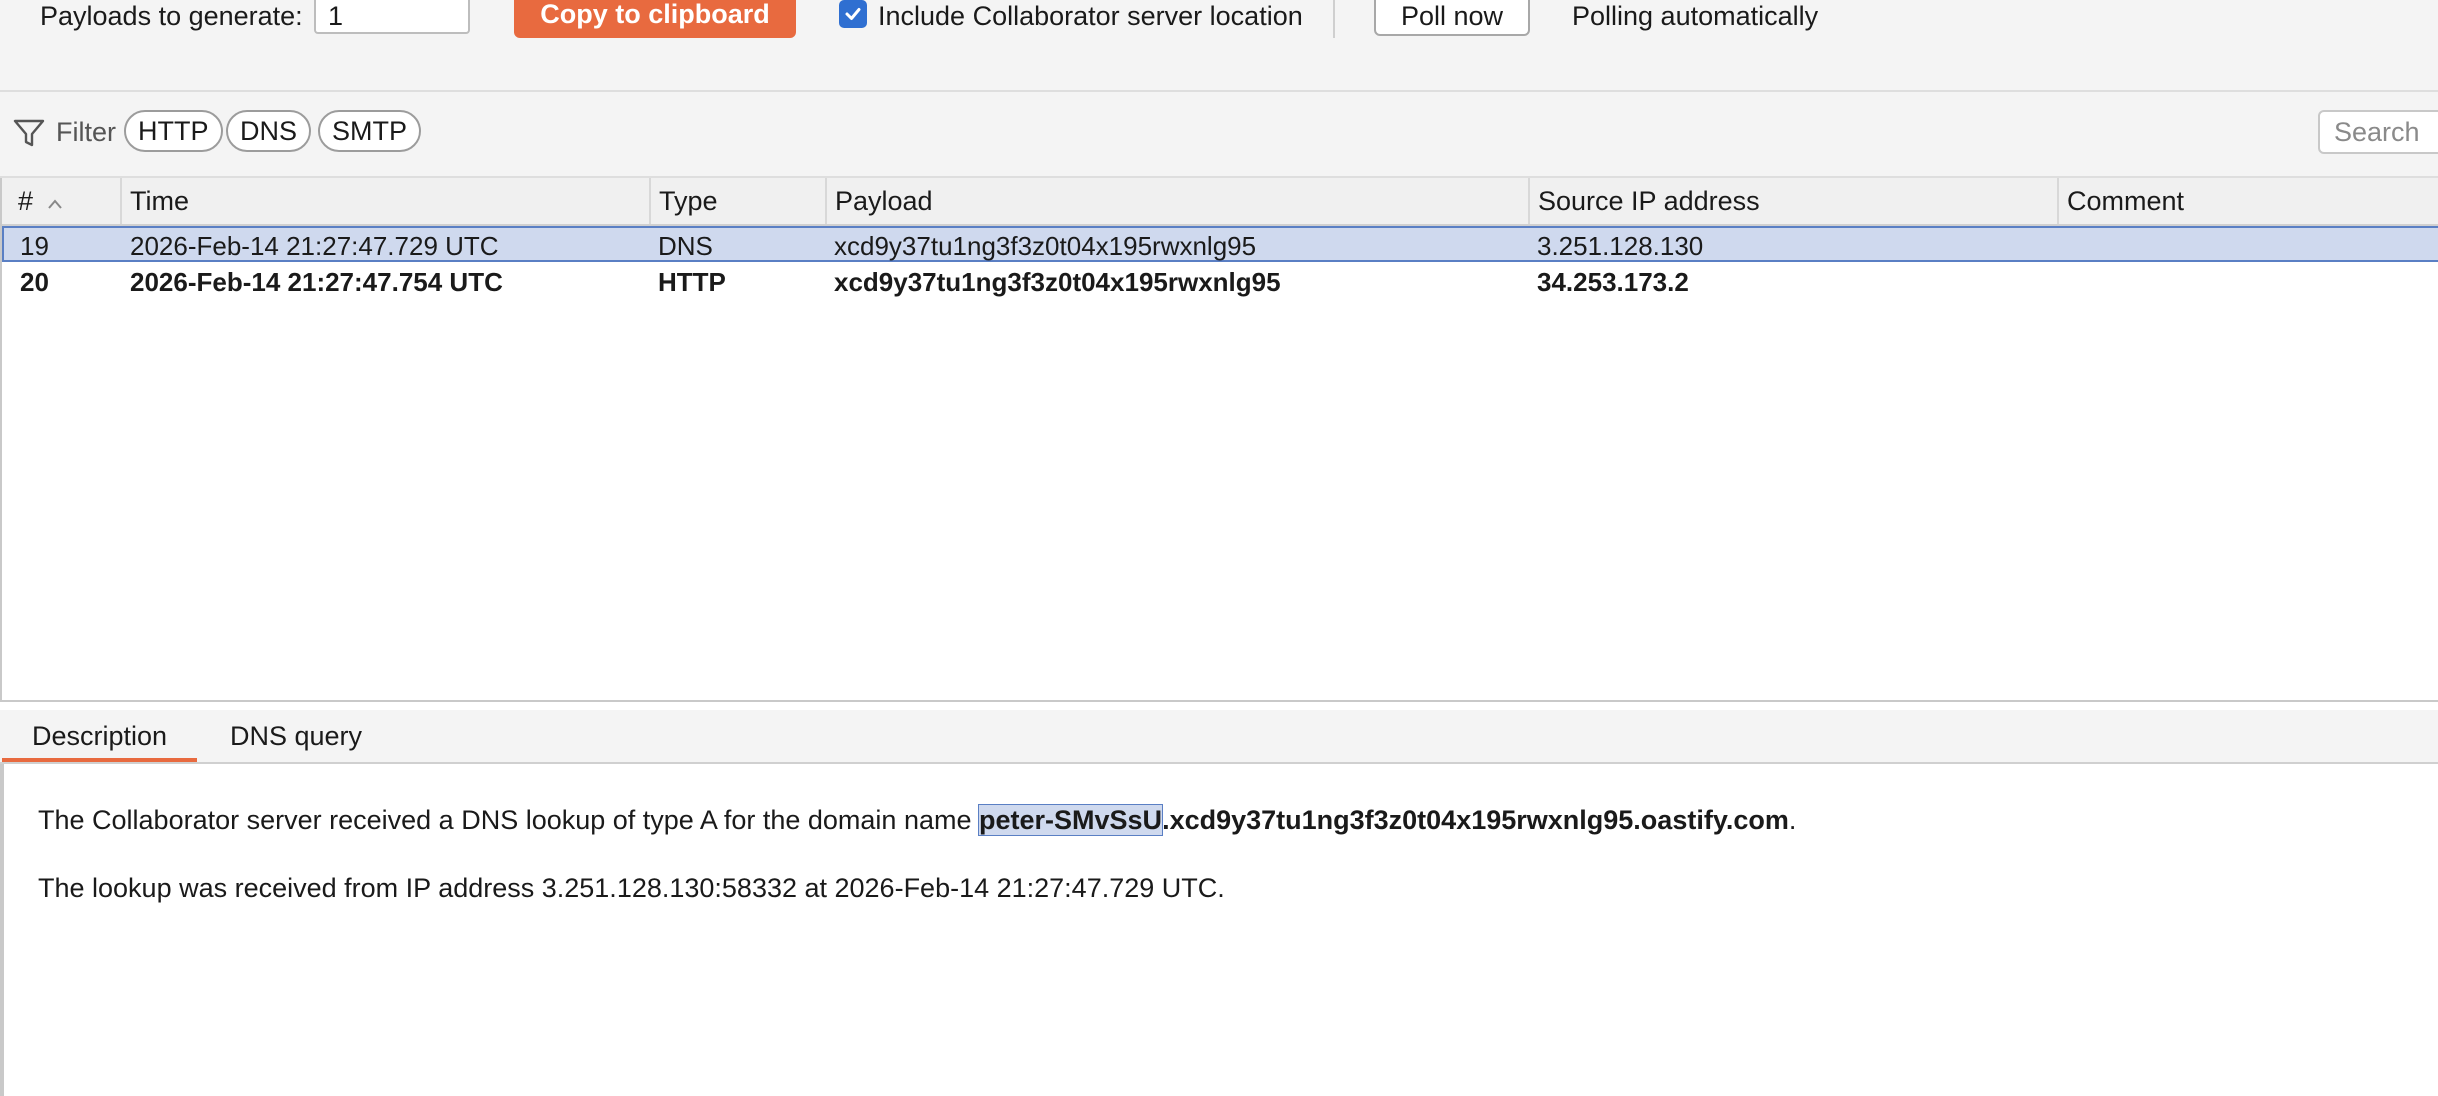 The height and width of the screenshot is (1096, 2438). What do you see at coordinates (86, 132) in the screenshot?
I see `filter-label: Filter` at bounding box center [86, 132].